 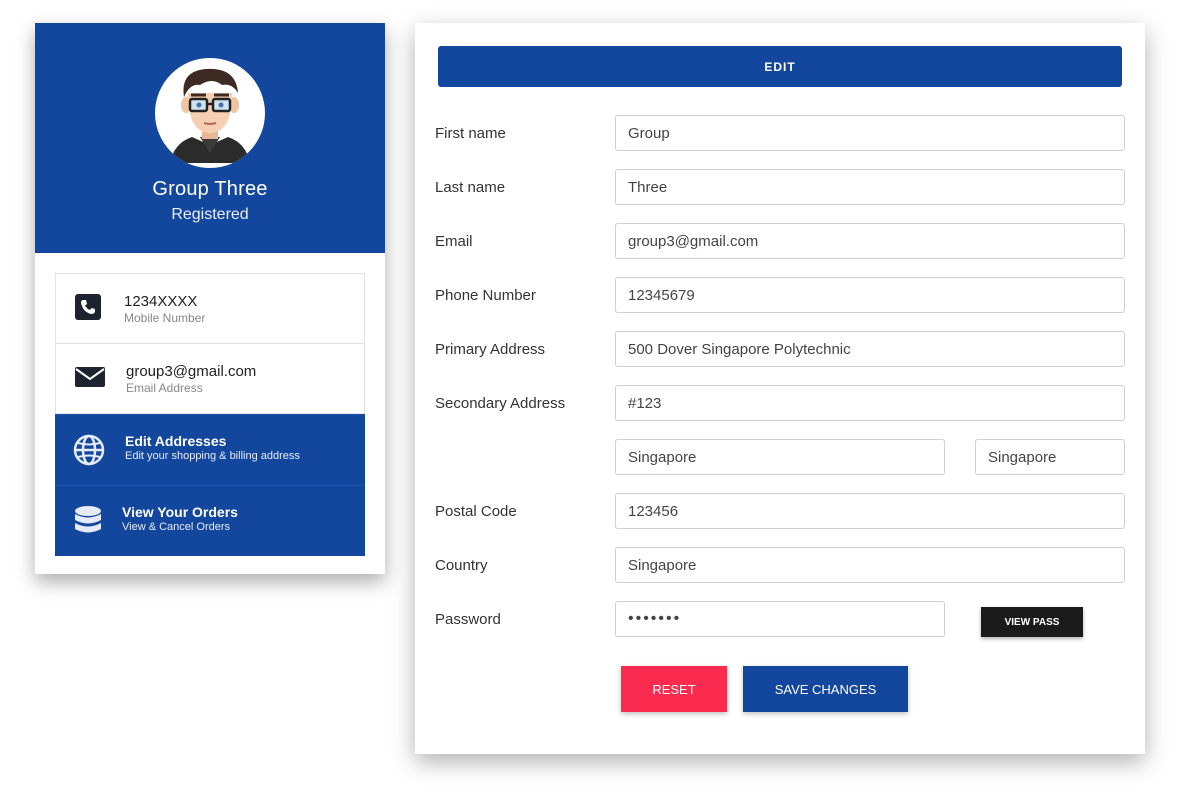 What do you see at coordinates (500, 403) in the screenshot?
I see `secondary-address-label: Secondary Address` at bounding box center [500, 403].